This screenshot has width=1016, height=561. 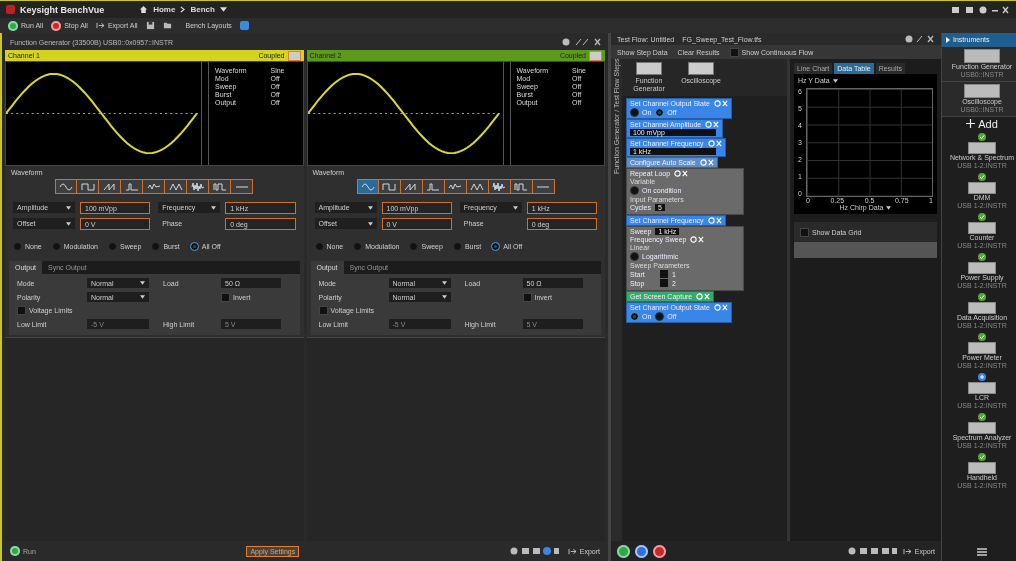 I want to click on home-icon, so click(x=144, y=9).